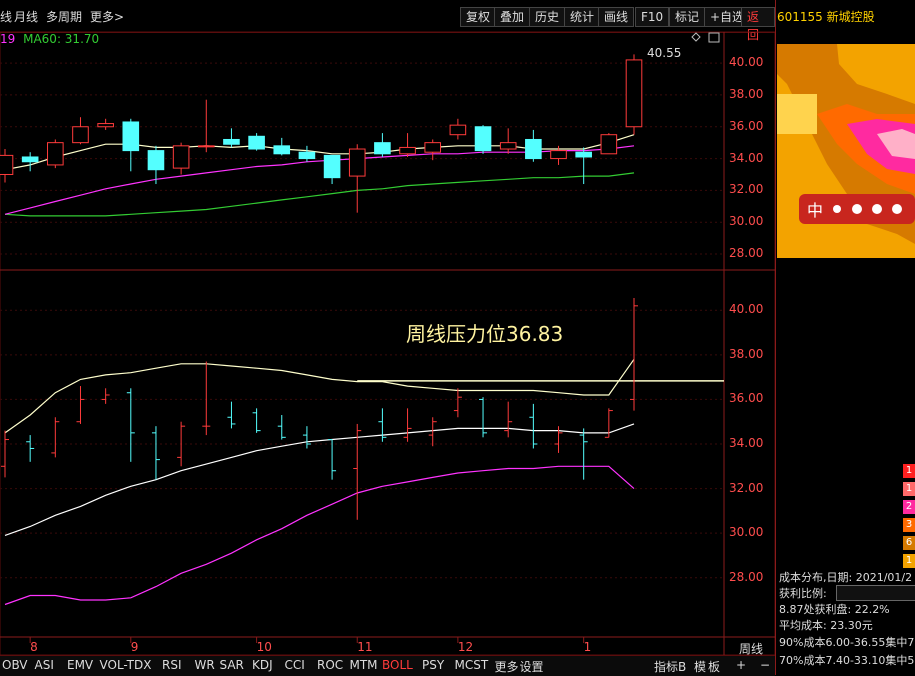 This screenshot has height=676, width=915. What do you see at coordinates (364, 665) in the screenshot?
I see `indicator-tab: MTM` at bounding box center [364, 665].